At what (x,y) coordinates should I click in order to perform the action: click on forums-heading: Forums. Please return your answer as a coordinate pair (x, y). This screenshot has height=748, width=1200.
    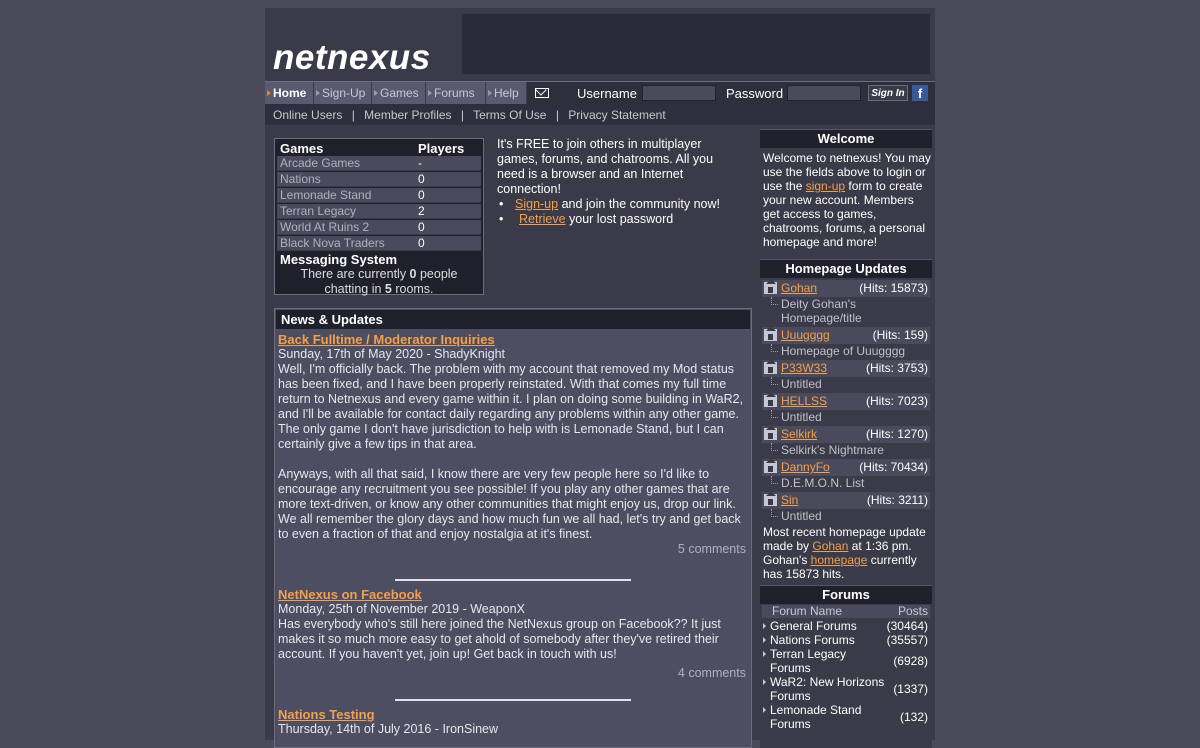
    Looking at the image, I should click on (846, 594).